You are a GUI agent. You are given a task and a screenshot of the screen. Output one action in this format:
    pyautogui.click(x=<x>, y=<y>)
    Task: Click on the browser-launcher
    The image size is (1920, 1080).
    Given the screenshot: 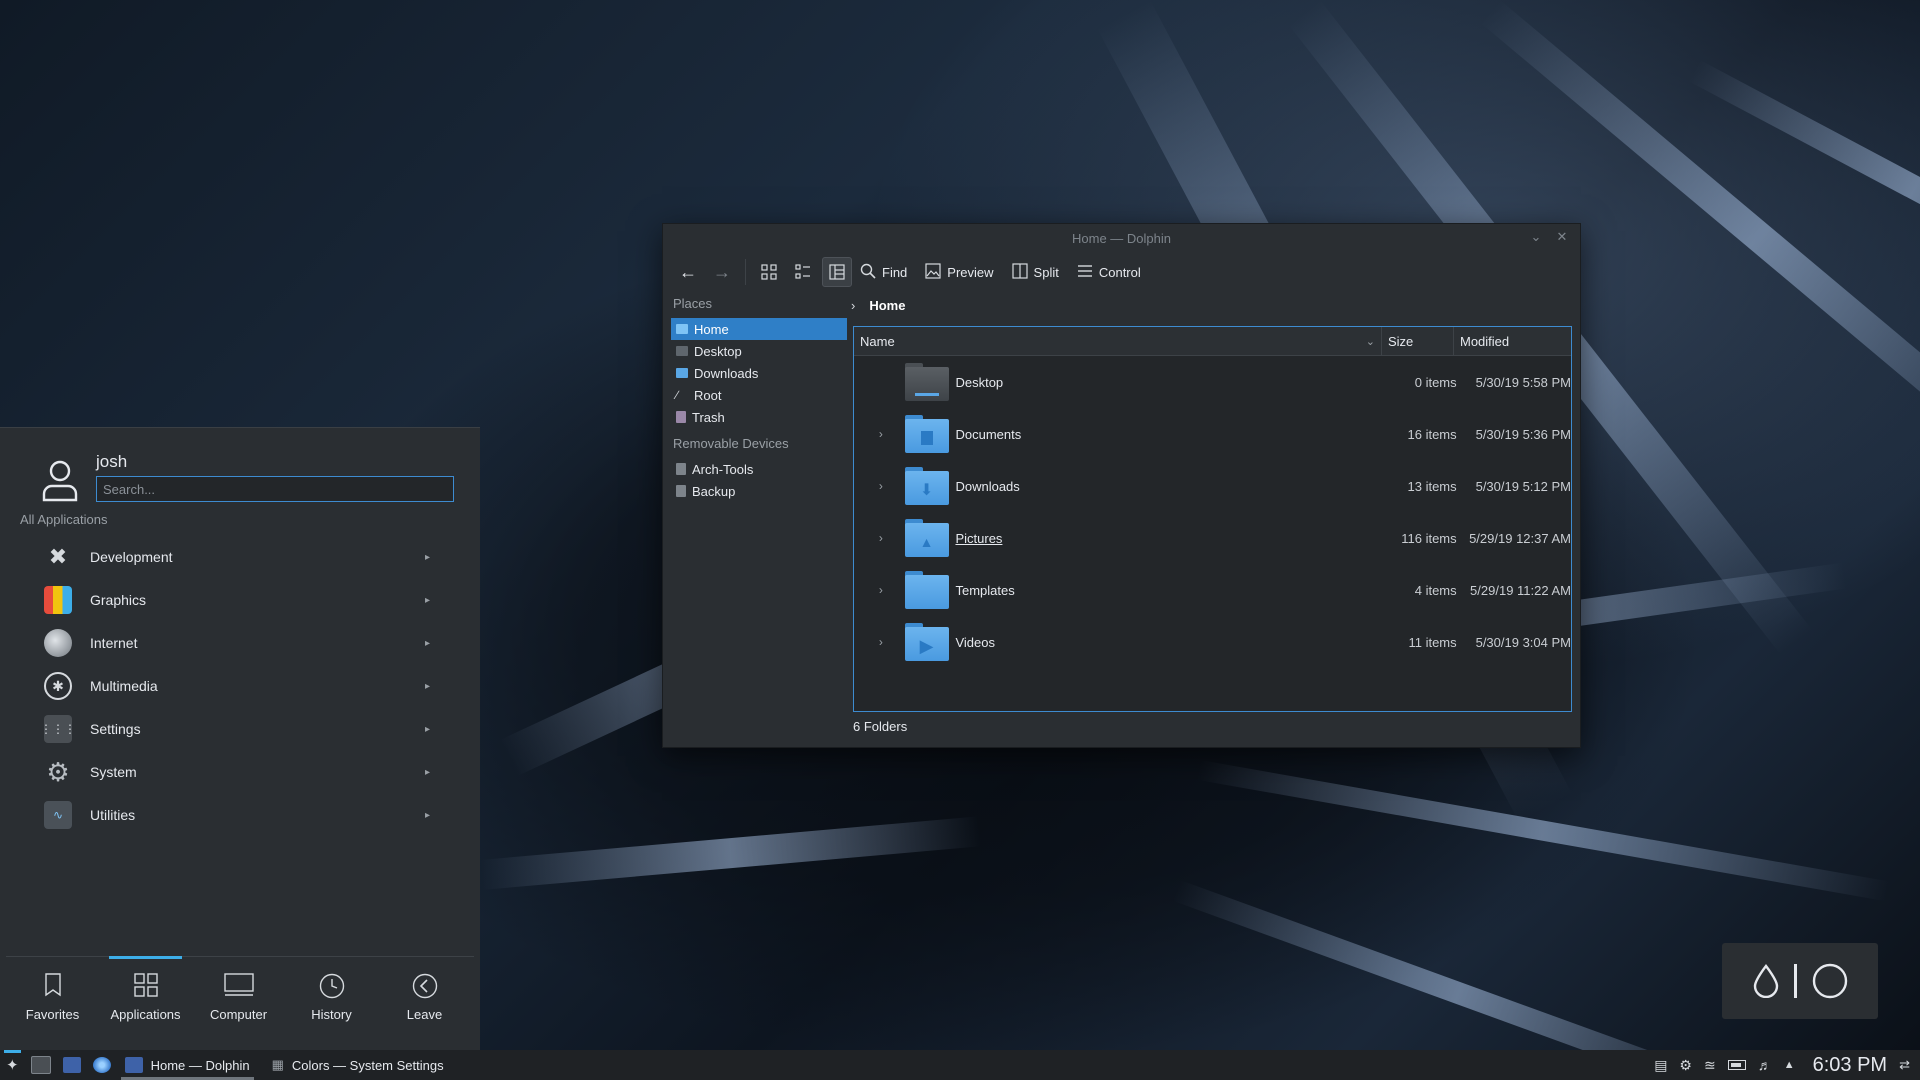 What is the action you would take?
    pyautogui.click(x=102, y=1065)
    